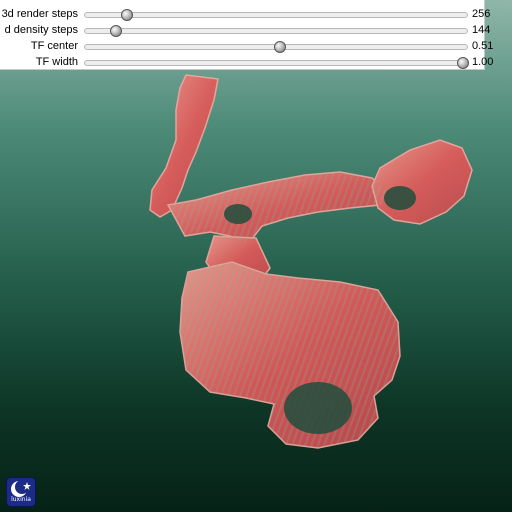  Describe the element at coordinates (54, 46) in the screenshot. I see `slider-label: TF center` at that location.